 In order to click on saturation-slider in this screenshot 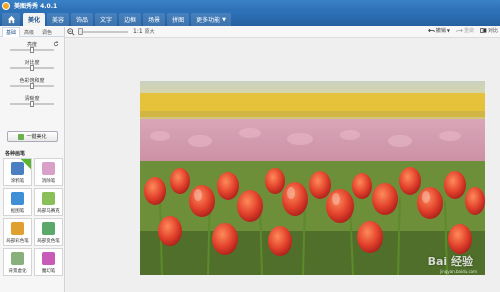, I will do `click(32, 86)`.